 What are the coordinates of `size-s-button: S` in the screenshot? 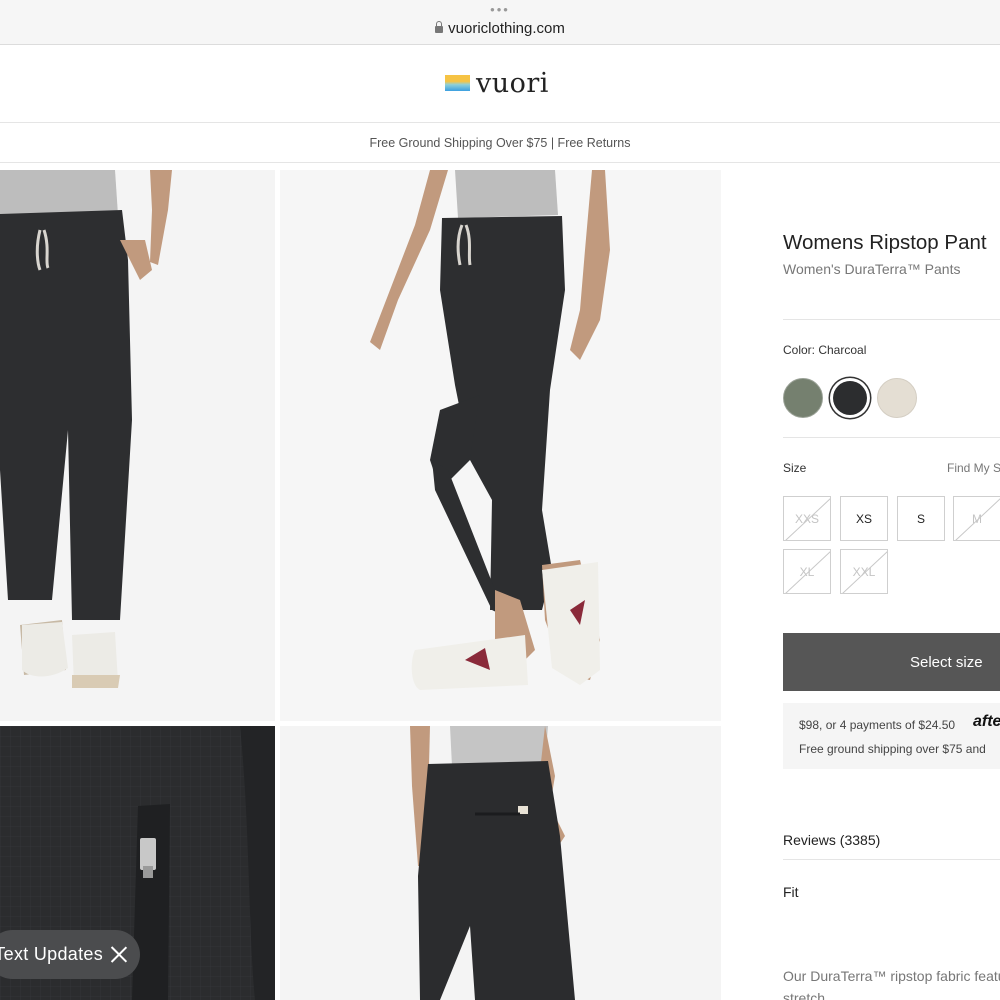 It's located at (921, 518).